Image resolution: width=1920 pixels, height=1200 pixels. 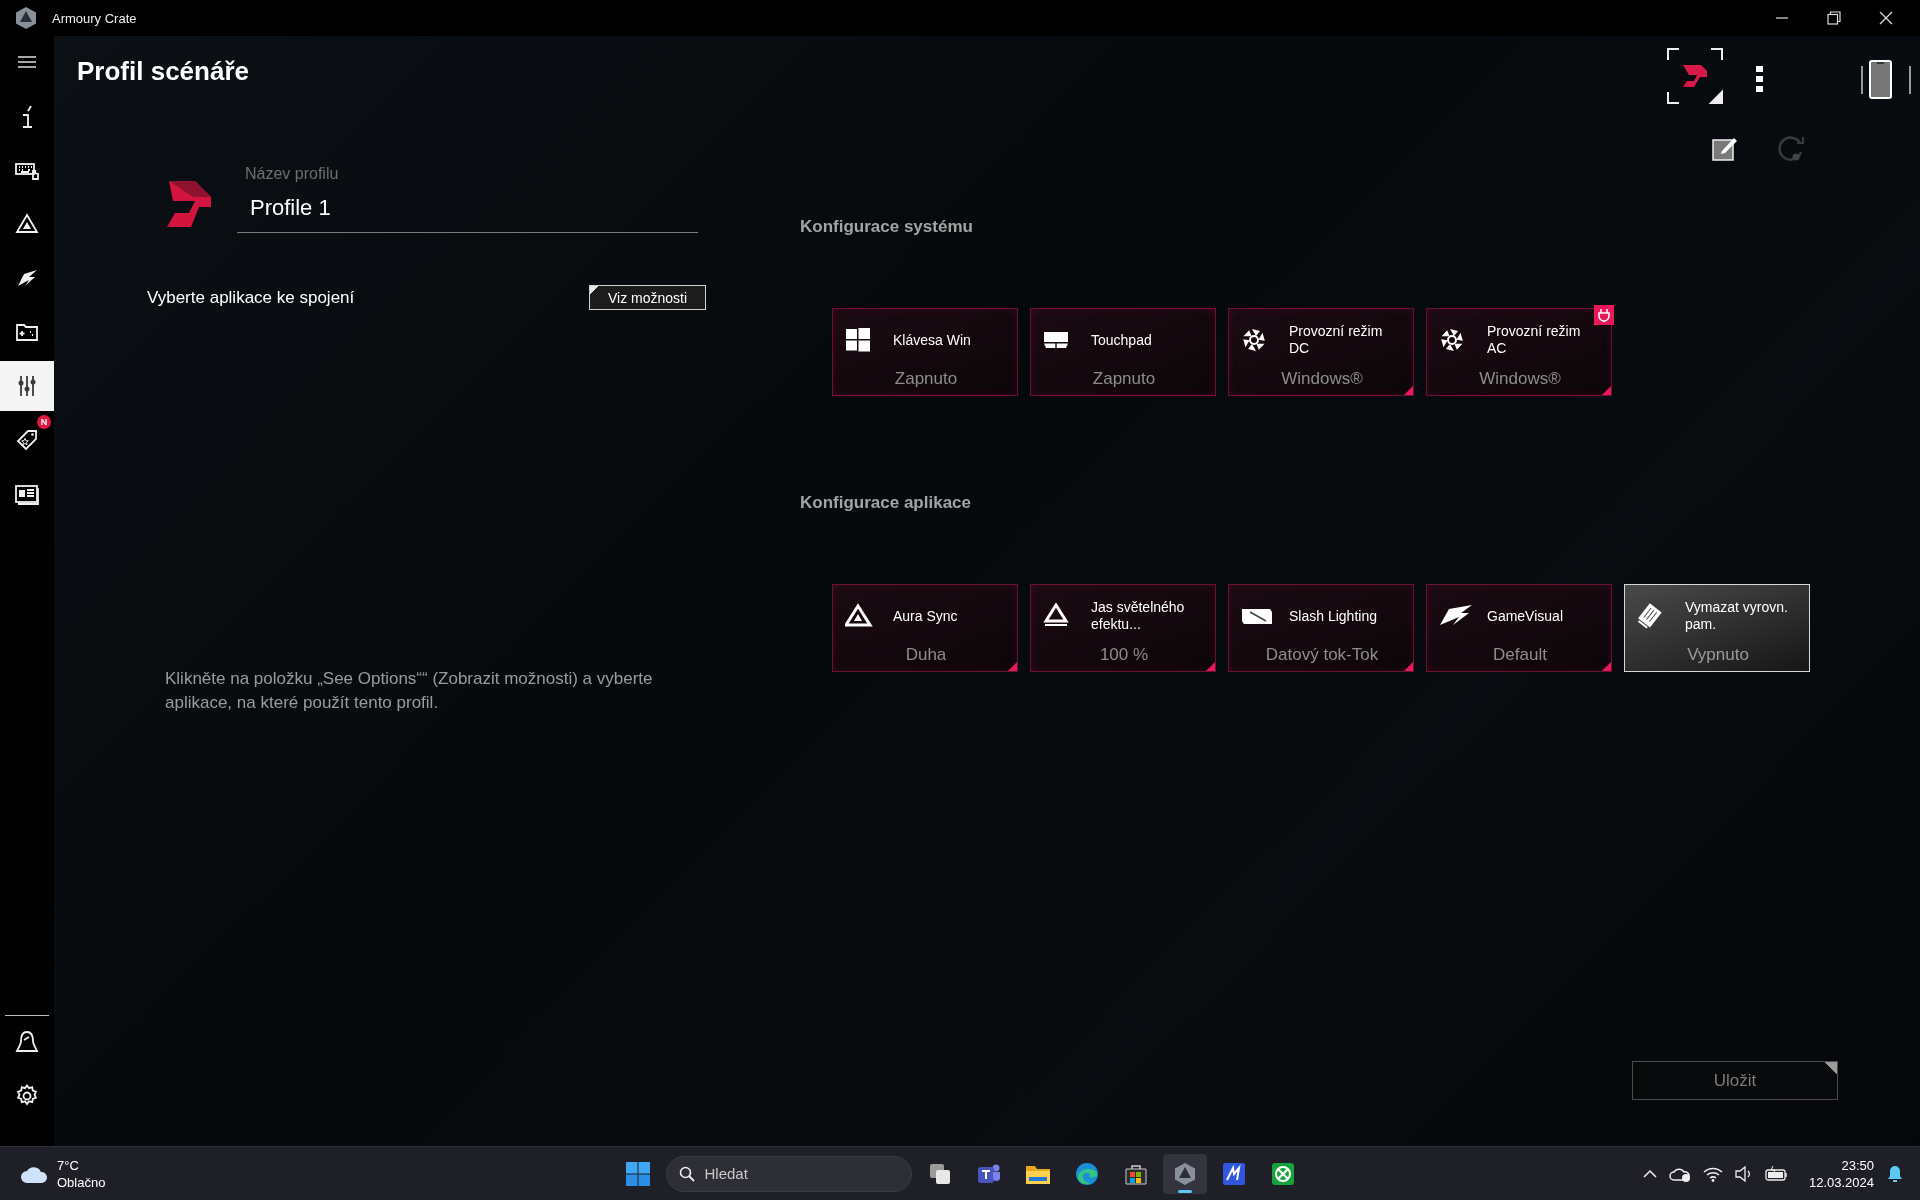 What do you see at coordinates (1321, 628) in the screenshot?
I see `setting-tile: Slash Lighting Datový tok-Tok` at bounding box center [1321, 628].